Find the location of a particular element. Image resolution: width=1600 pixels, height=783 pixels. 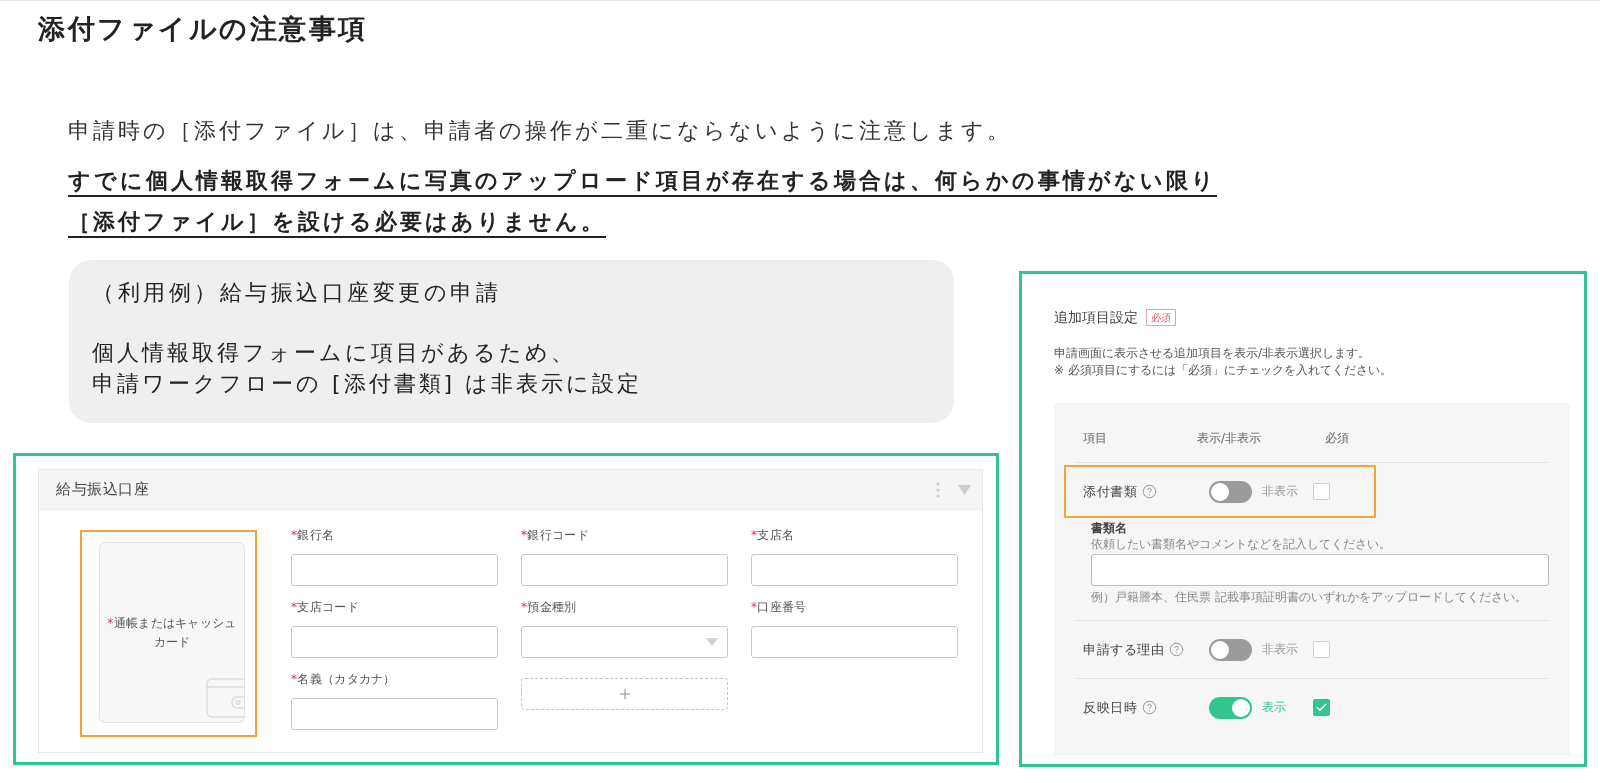

example-note: 例）戸籍謄本、住民票 記載事項証明書のいずれかをアップロードしてください。 is located at coordinates (1309, 597).